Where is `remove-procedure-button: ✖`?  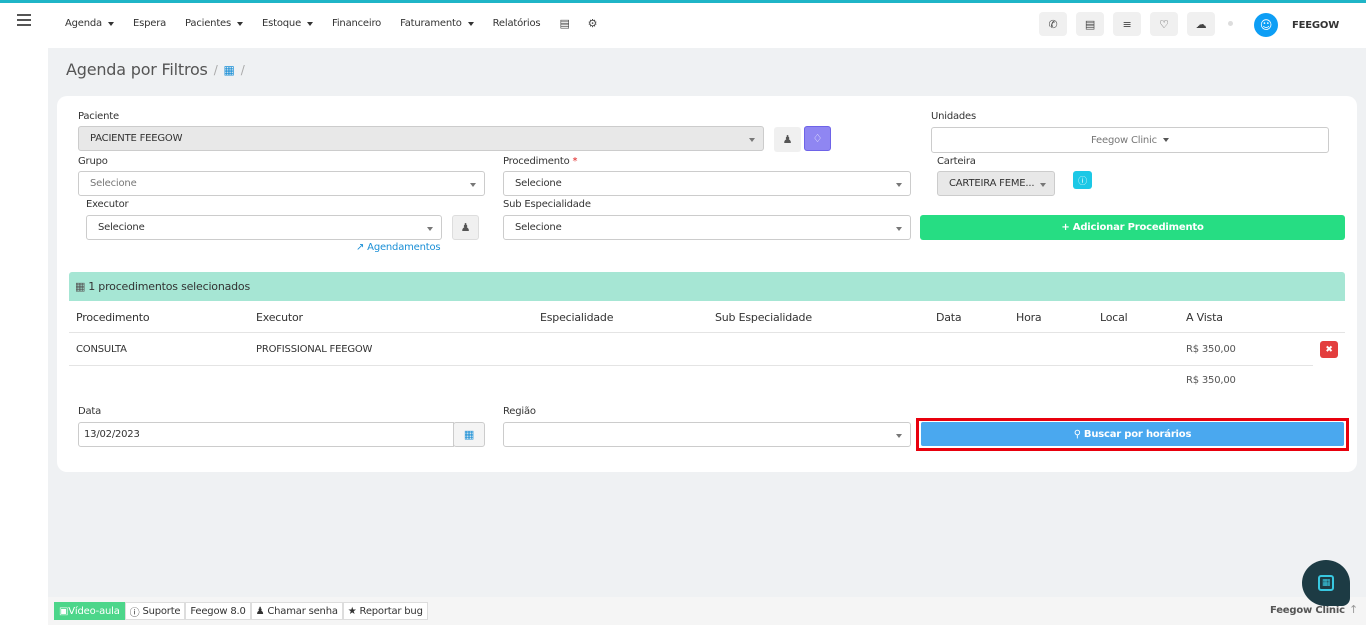 remove-procedure-button: ✖ is located at coordinates (1329, 349).